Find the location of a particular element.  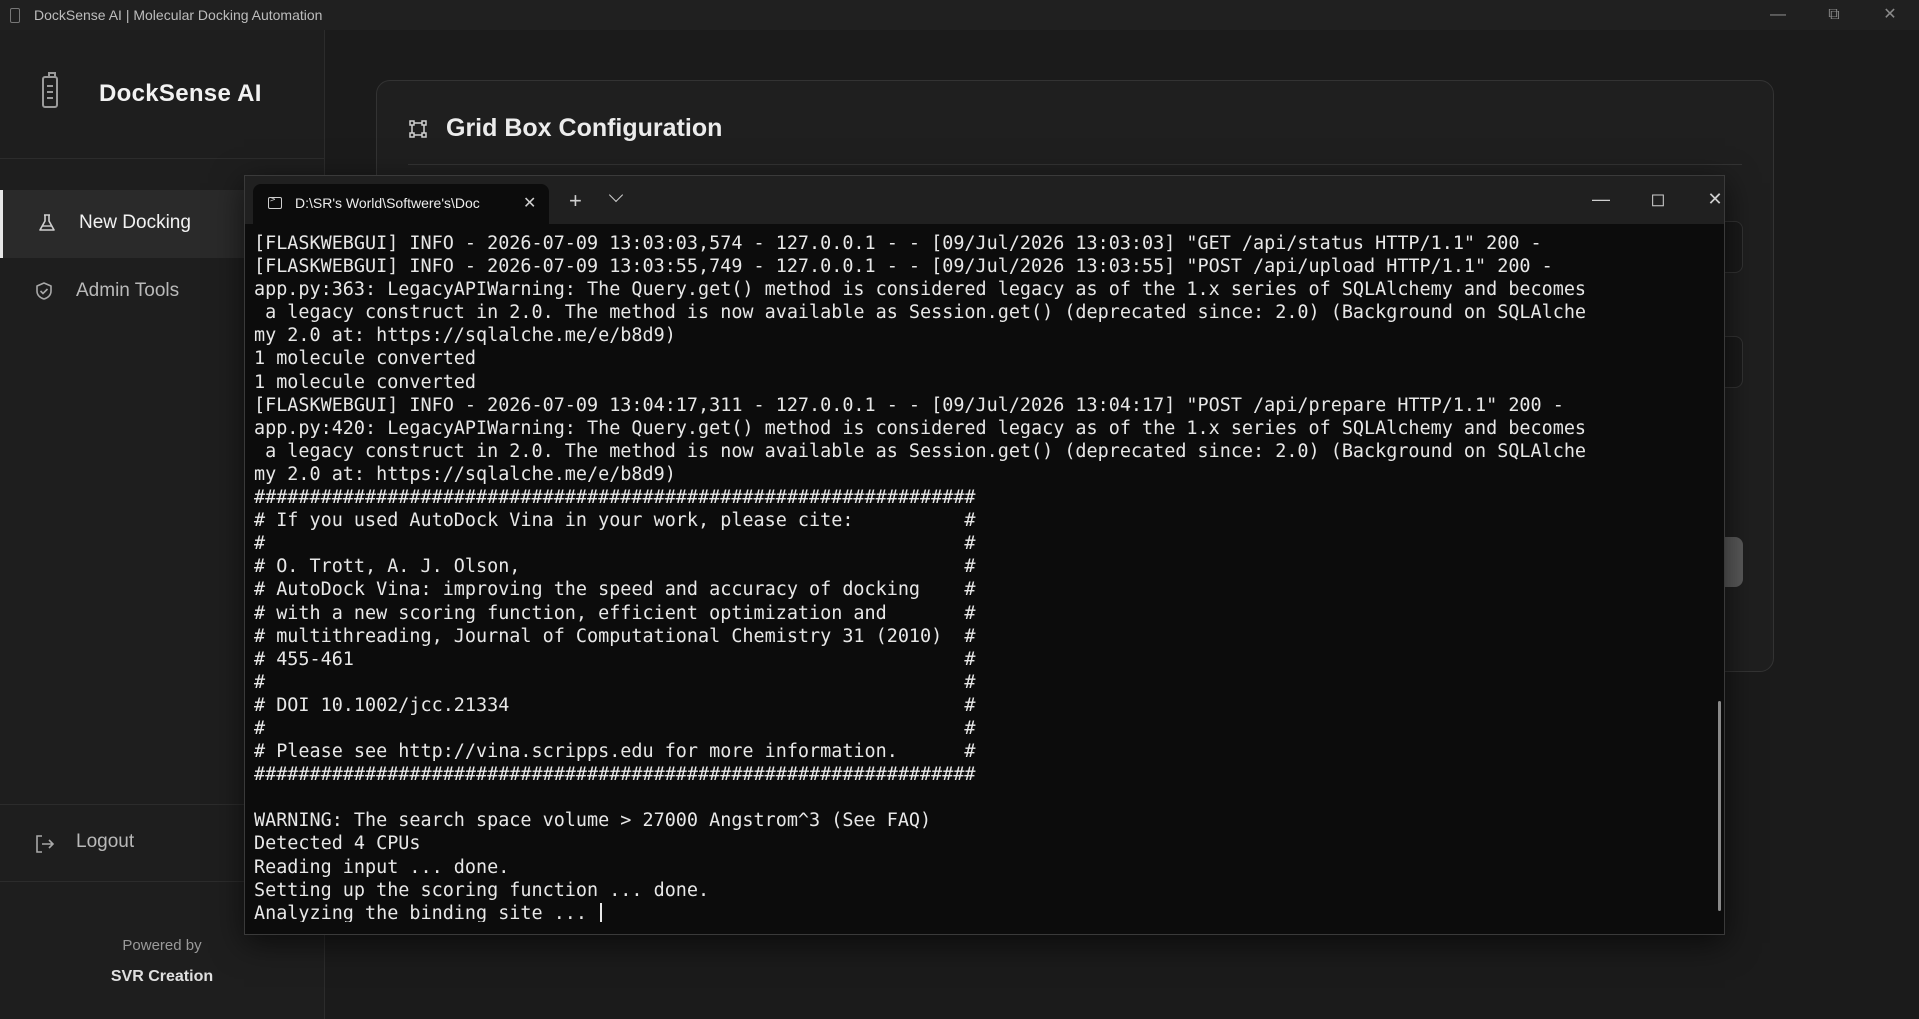

brand: DockSense AI is located at coordinates (162, 94).